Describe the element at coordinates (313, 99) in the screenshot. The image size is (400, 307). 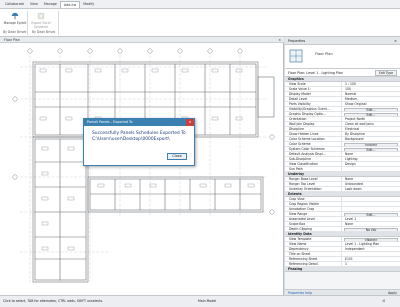
I see `property-label: Detail Level` at that location.